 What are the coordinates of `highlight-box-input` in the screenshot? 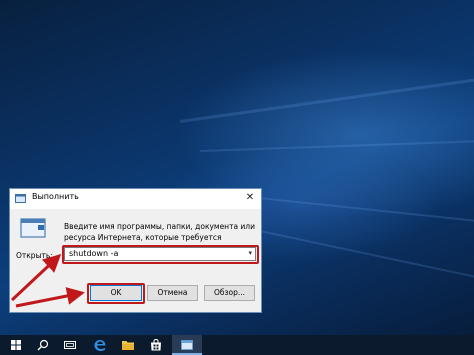 It's located at (160, 254).